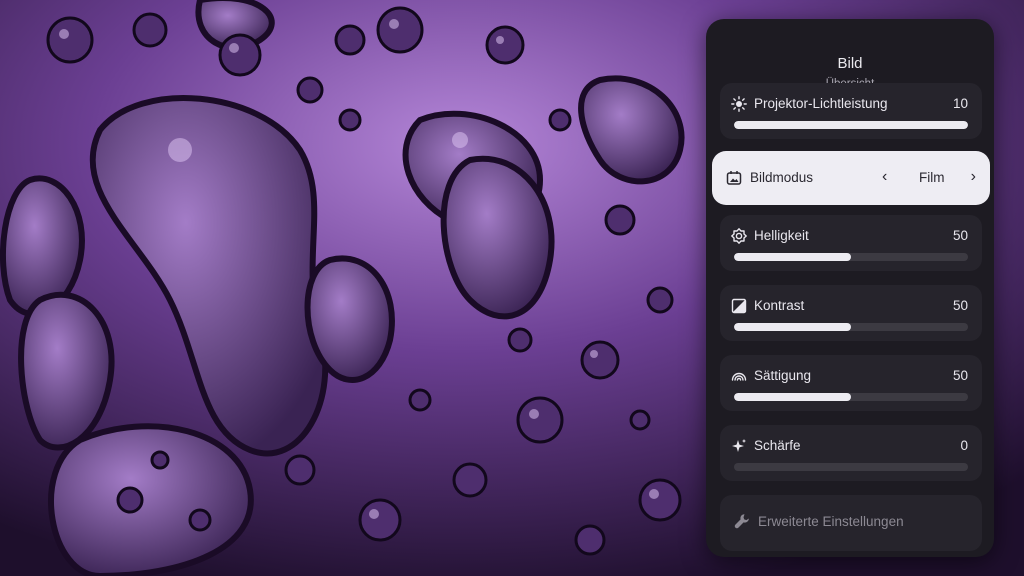 The height and width of the screenshot is (576, 1024). What do you see at coordinates (851, 243) in the screenshot?
I see `setting-brightness: Helligkeit 50` at bounding box center [851, 243].